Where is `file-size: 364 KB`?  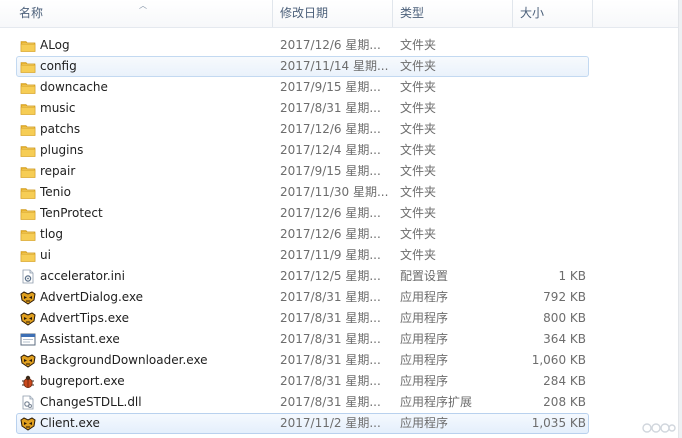
file-size: 364 KB is located at coordinates (564, 339).